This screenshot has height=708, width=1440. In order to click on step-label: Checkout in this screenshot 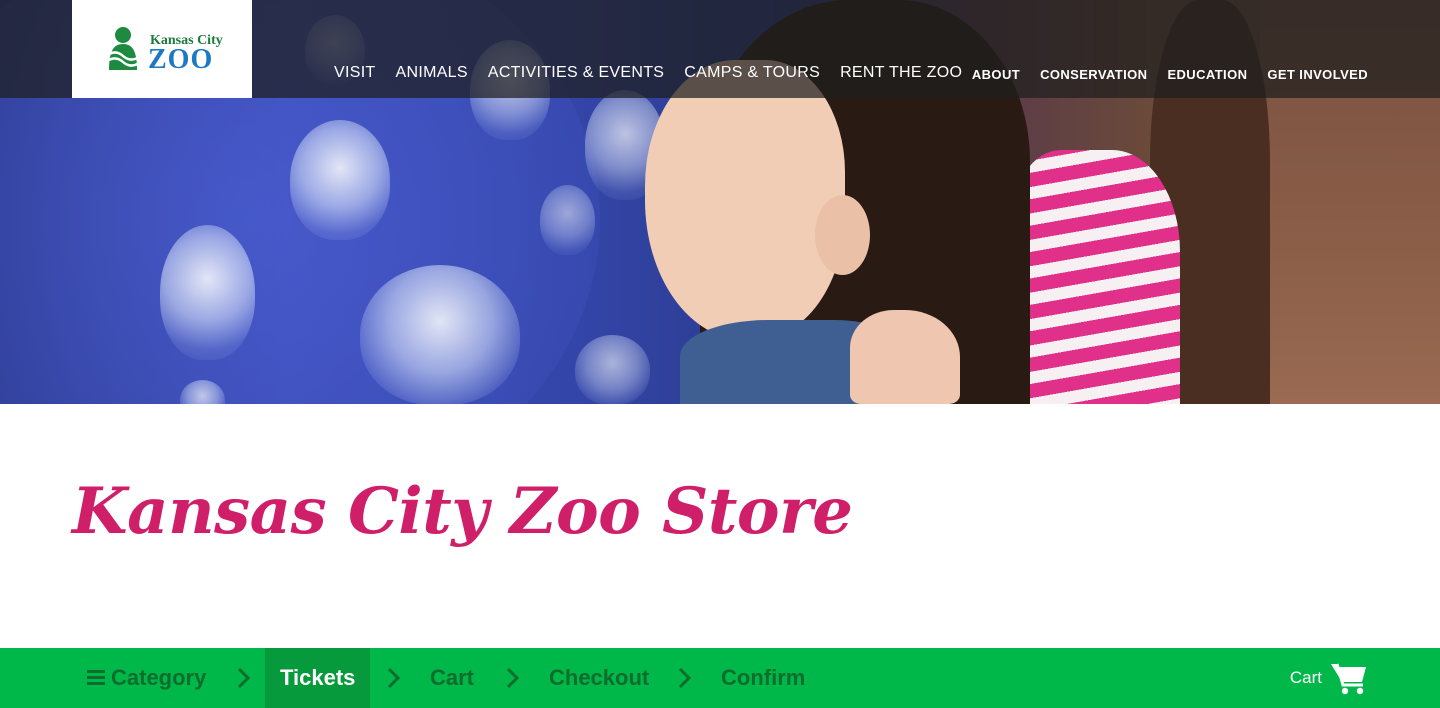, I will do `click(599, 677)`.